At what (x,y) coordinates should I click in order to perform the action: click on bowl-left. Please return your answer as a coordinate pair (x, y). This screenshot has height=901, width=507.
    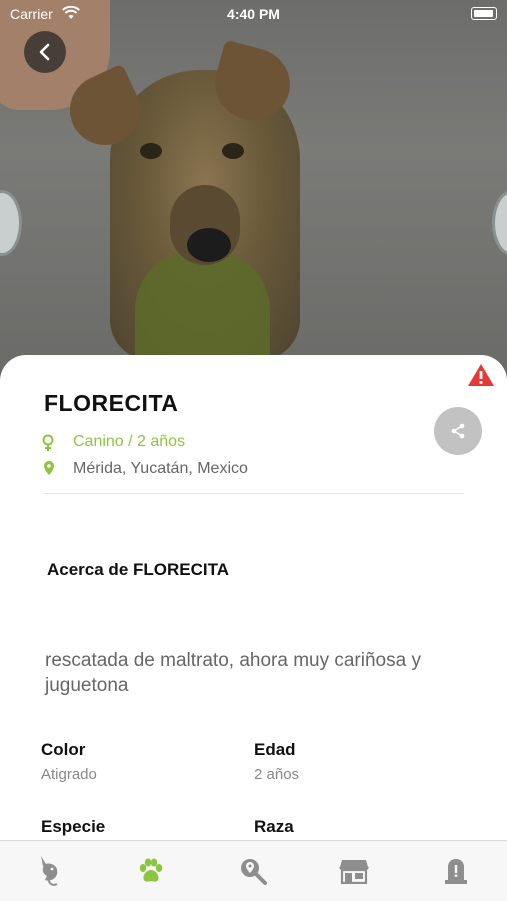
    Looking at the image, I should click on (11, 223).